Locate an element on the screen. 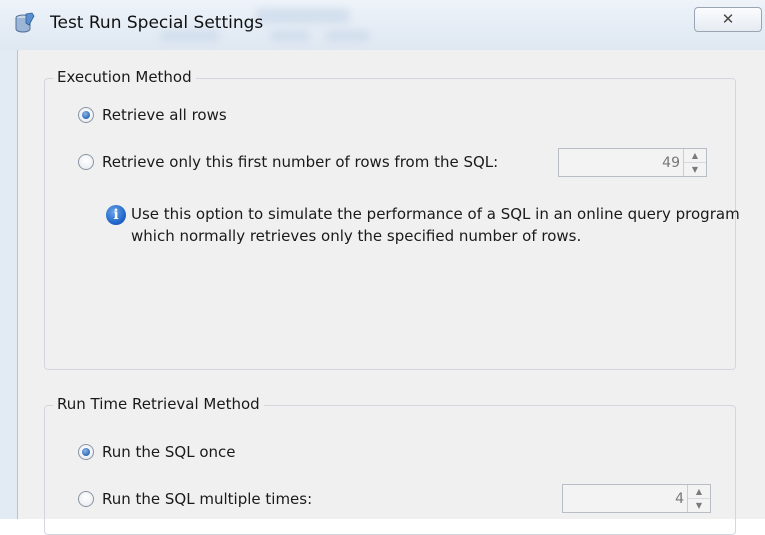  radio-retrieve-all-rows: Retrieve all rows is located at coordinates (152, 115).